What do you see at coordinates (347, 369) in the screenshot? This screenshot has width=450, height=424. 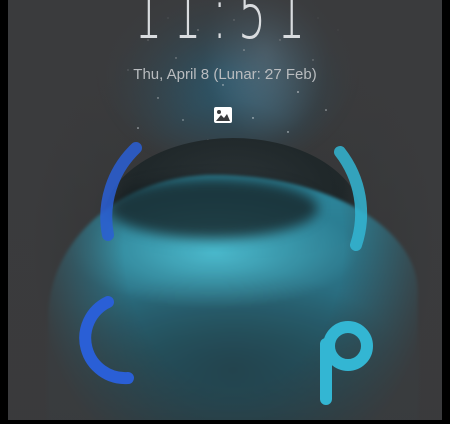 I see `p-letter-icon` at bounding box center [347, 369].